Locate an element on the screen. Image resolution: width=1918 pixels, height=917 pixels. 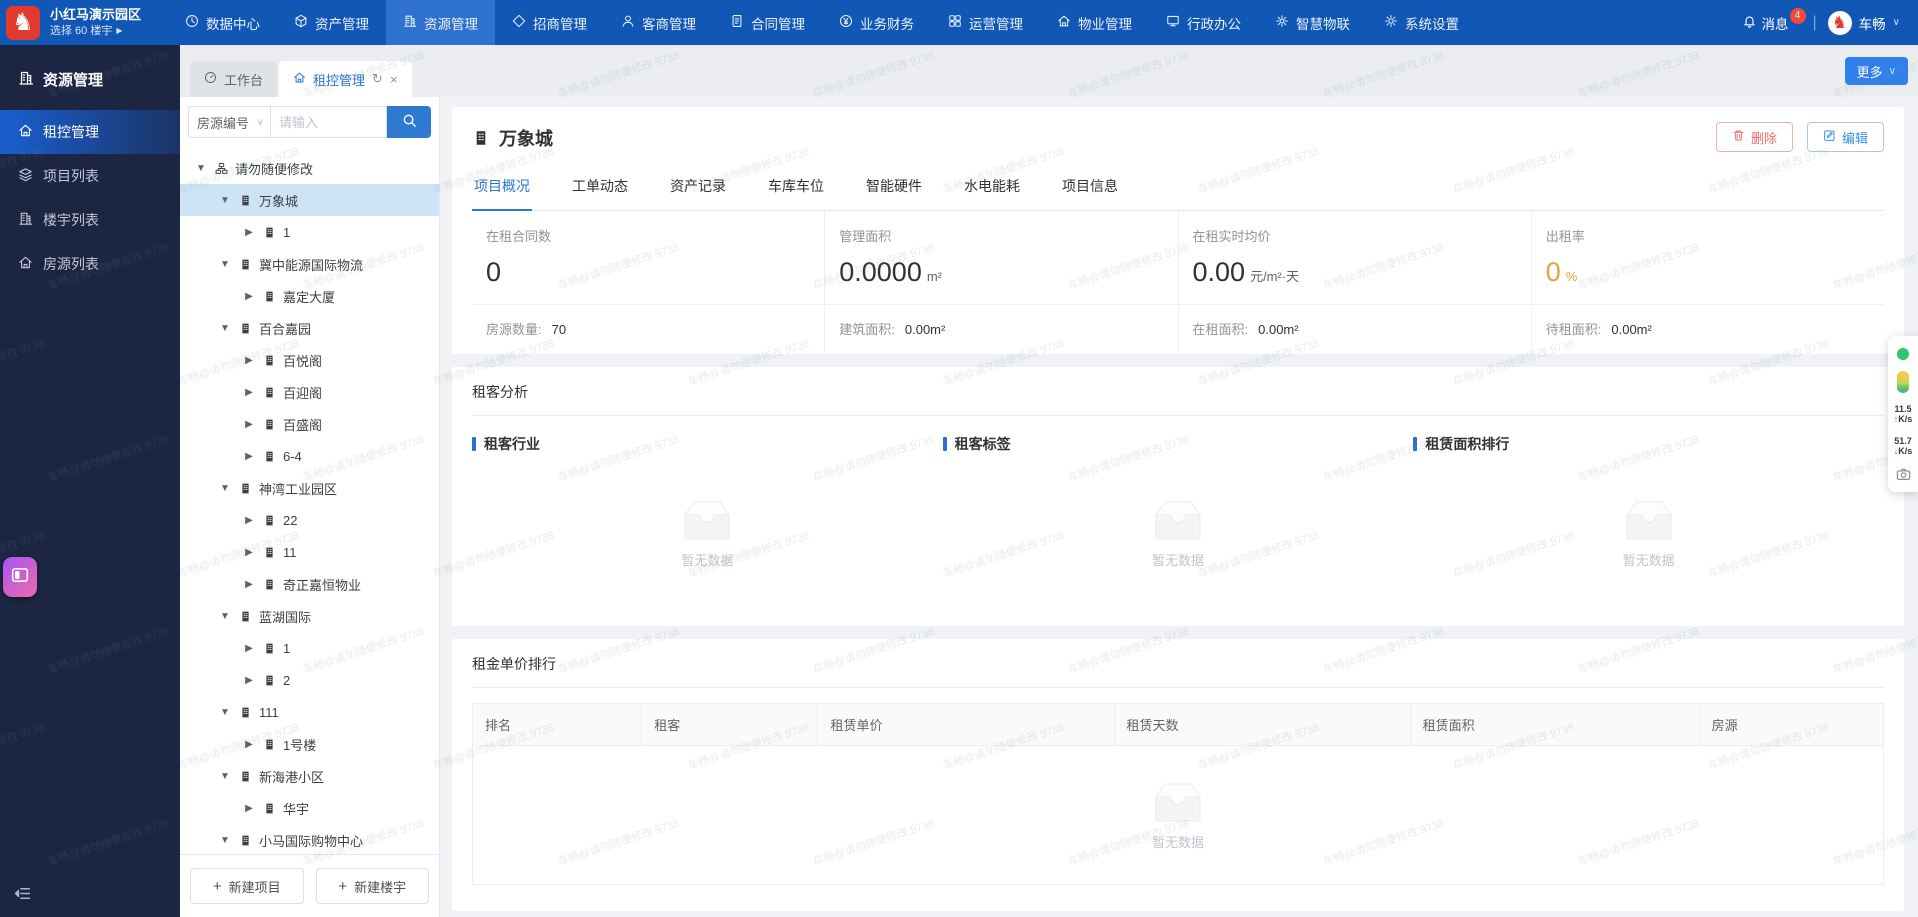
tree-node: ▼ 神湾工业园区 is located at coordinates (309, 488).